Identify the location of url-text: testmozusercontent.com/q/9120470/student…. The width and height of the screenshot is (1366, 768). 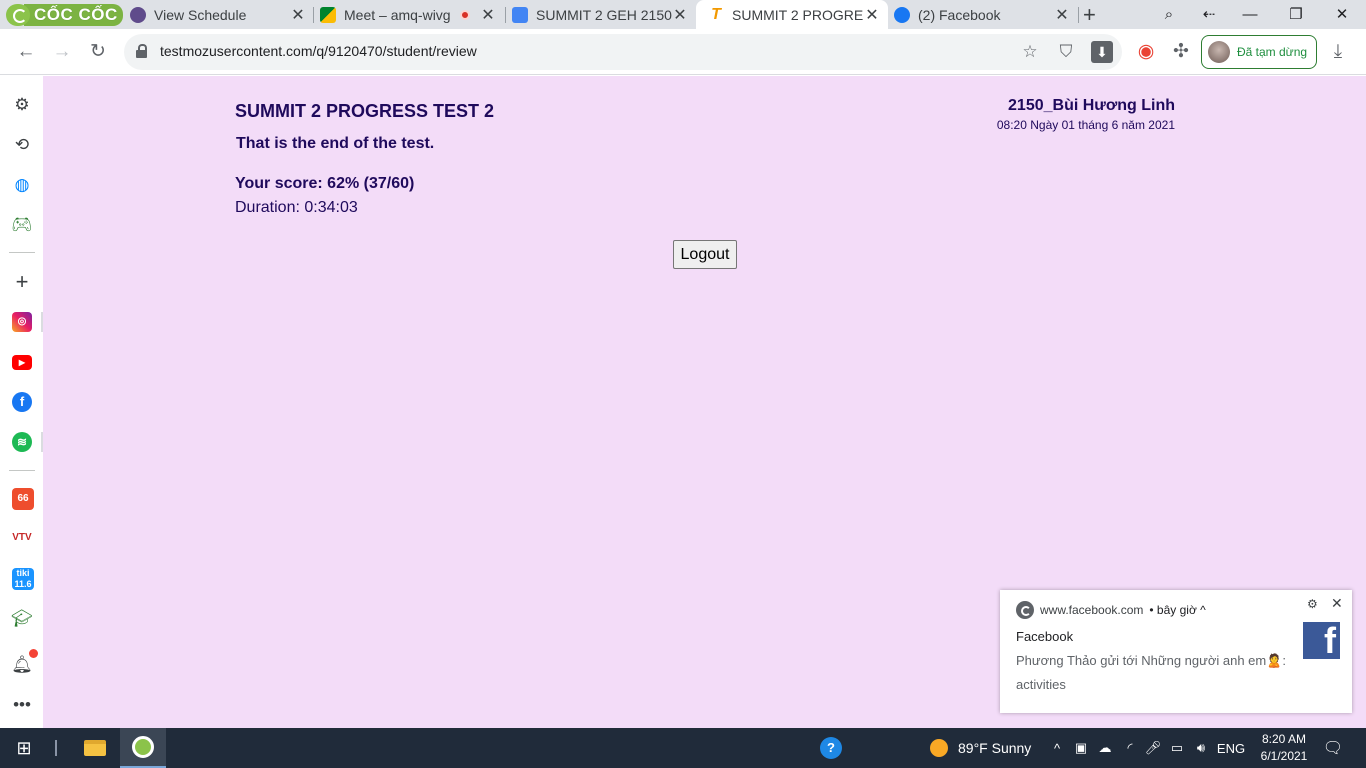
(318, 51).